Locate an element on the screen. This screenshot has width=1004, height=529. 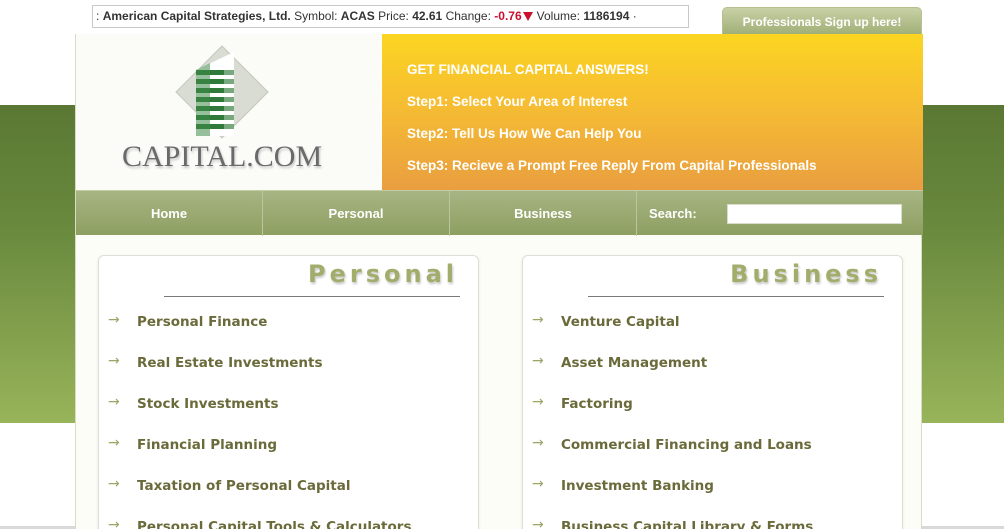
list-item: → Asset Management is located at coordinates (712, 370).